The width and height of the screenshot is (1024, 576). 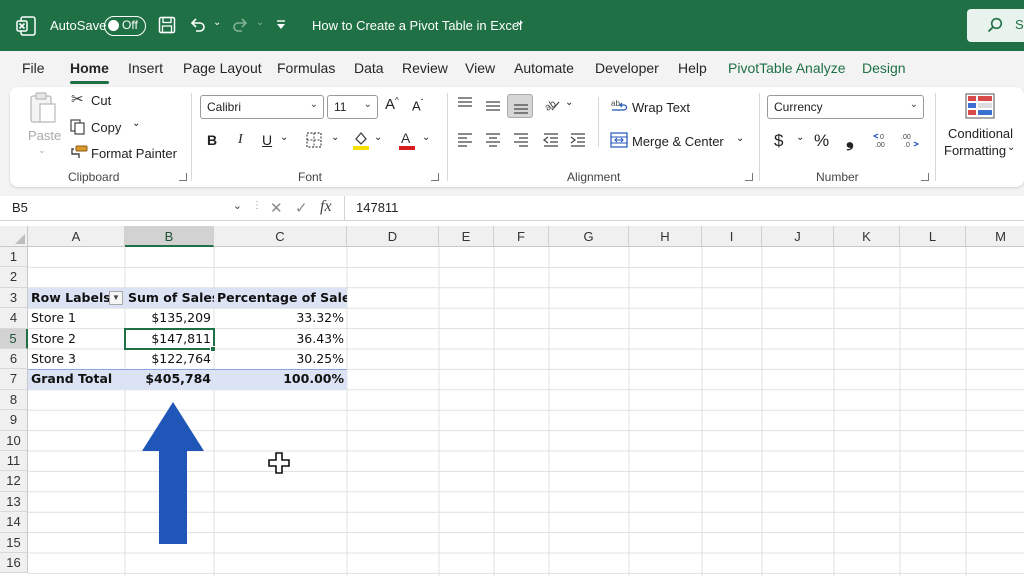 I want to click on row-header: 4, so click(x=14, y=318).